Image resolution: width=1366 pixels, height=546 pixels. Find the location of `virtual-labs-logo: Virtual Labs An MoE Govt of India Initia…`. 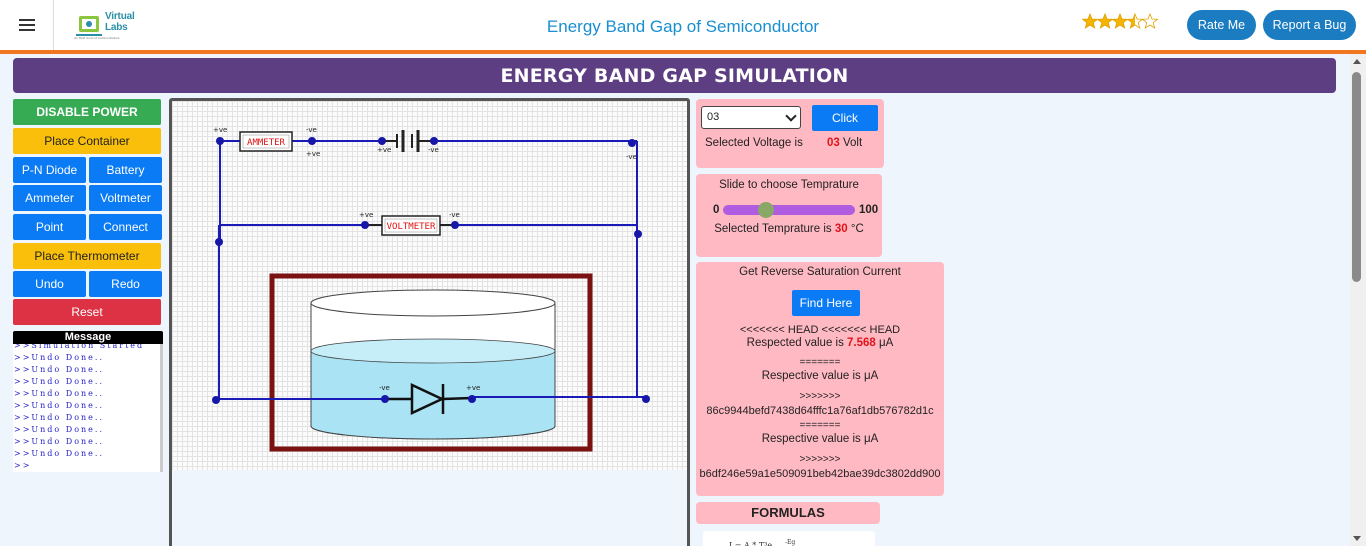

virtual-labs-logo: Virtual Labs An MoE Govt of India Initia… is located at coordinates (105, 24).